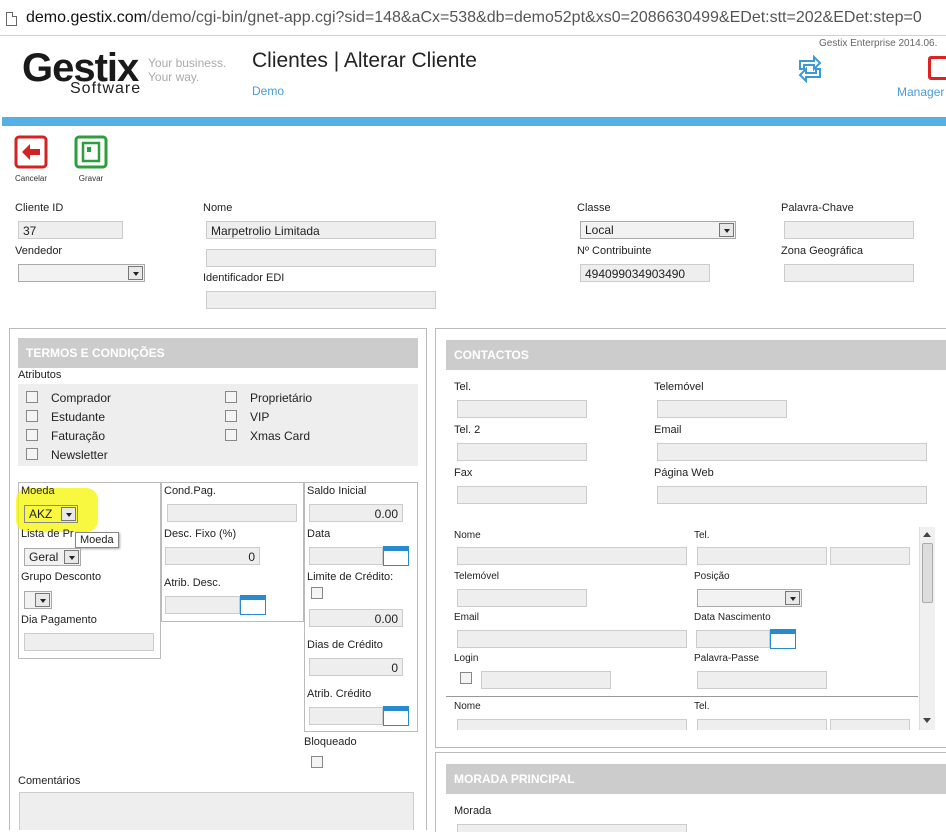 The height and width of the screenshot is (832, 946). I want to click on refresh-icon, so click(810, 69).